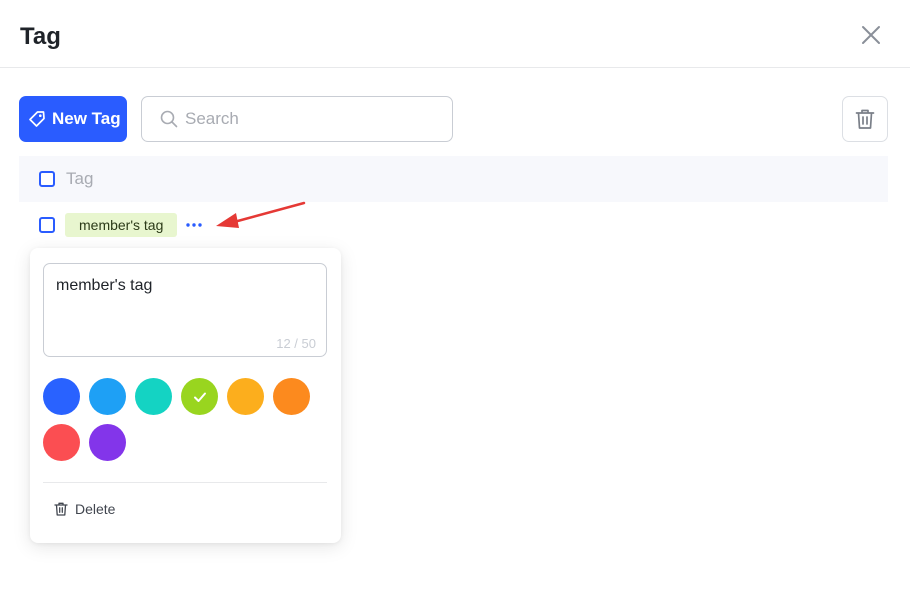 The image size is (910, 601). Describe the element at coordinates (37, 119) in the screenshot. I see `tag-icon` at that location.